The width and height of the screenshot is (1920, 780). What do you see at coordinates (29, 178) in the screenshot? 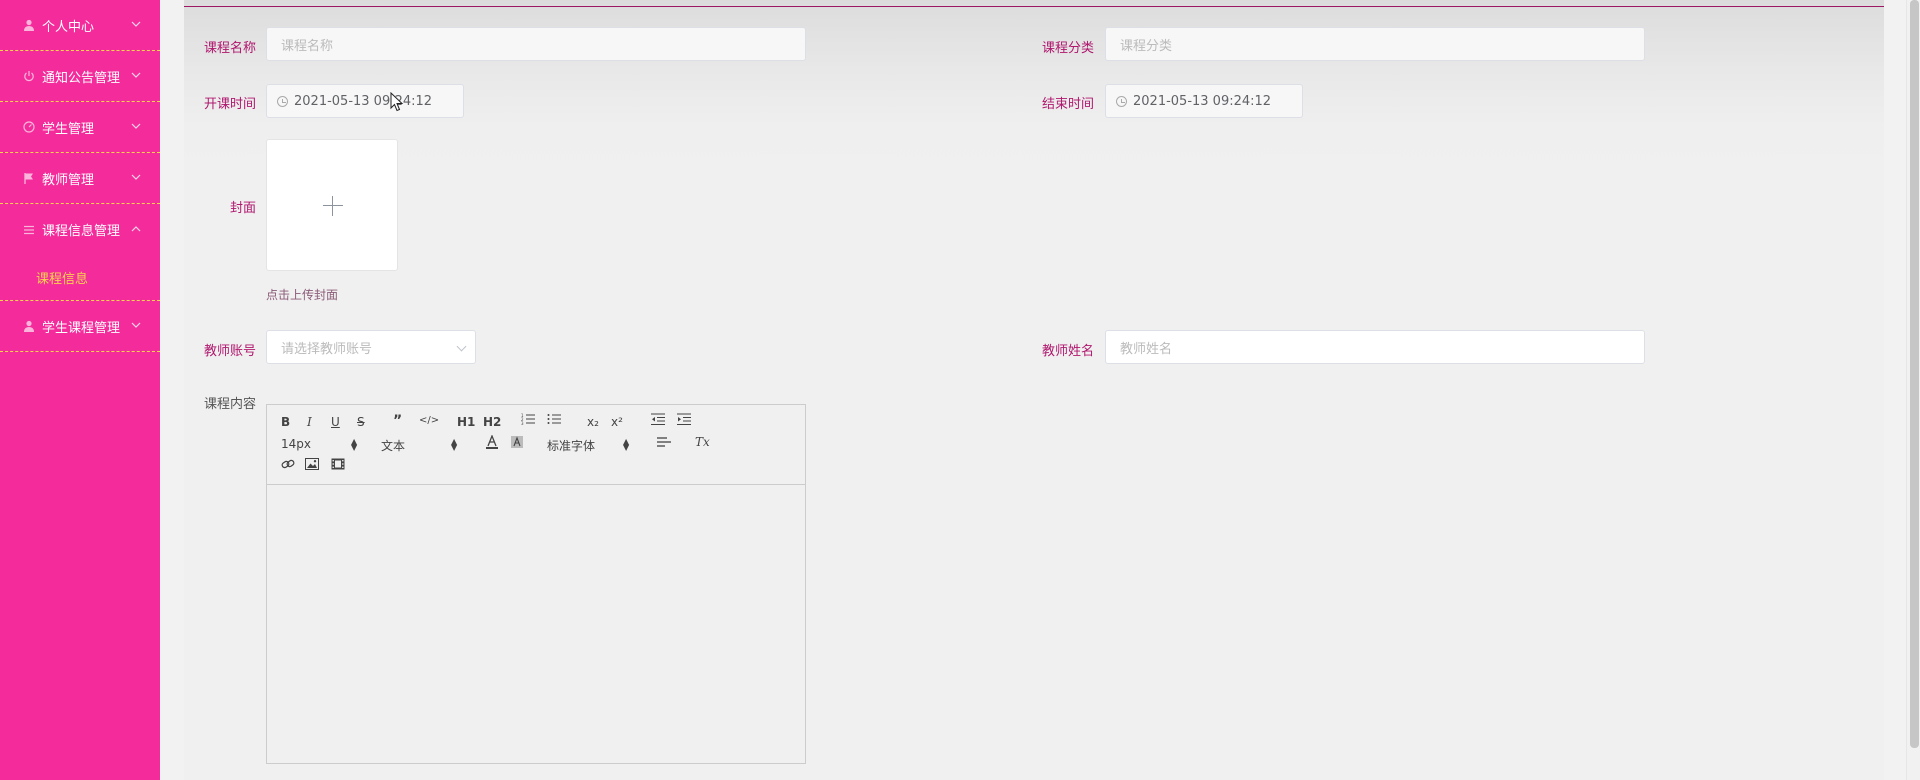
I see `flag-icon` at bounding box center [29, 178].